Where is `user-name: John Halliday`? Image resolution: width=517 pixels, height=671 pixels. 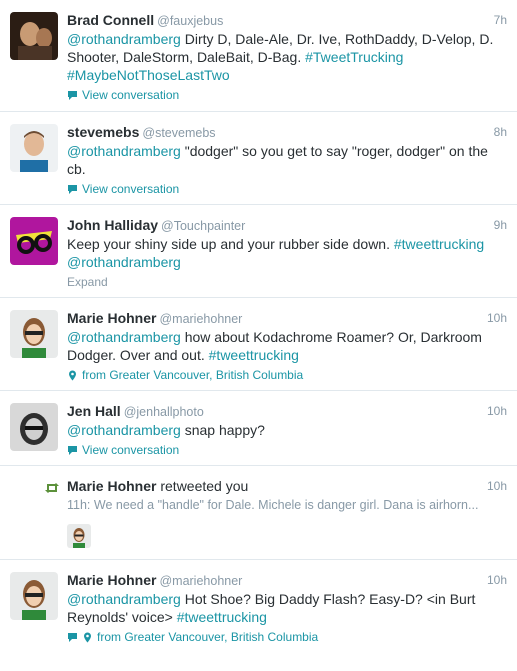 user-name: John Halliday is located at coordinates (112, 225).